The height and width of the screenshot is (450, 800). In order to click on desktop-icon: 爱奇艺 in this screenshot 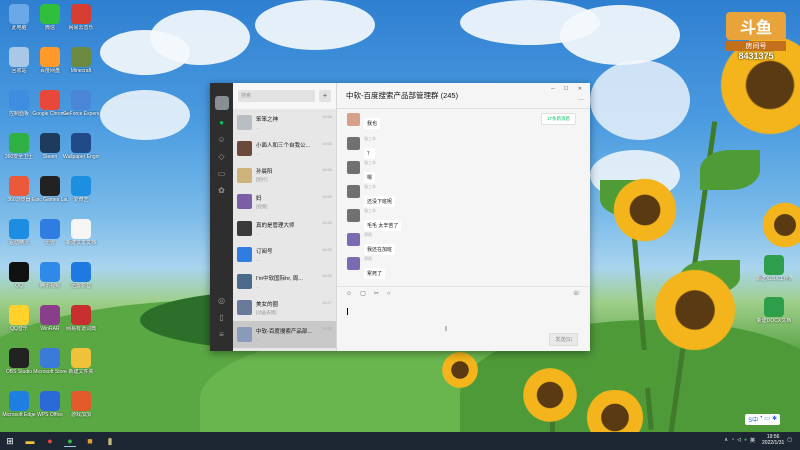, I will do `click(81, 189)`.